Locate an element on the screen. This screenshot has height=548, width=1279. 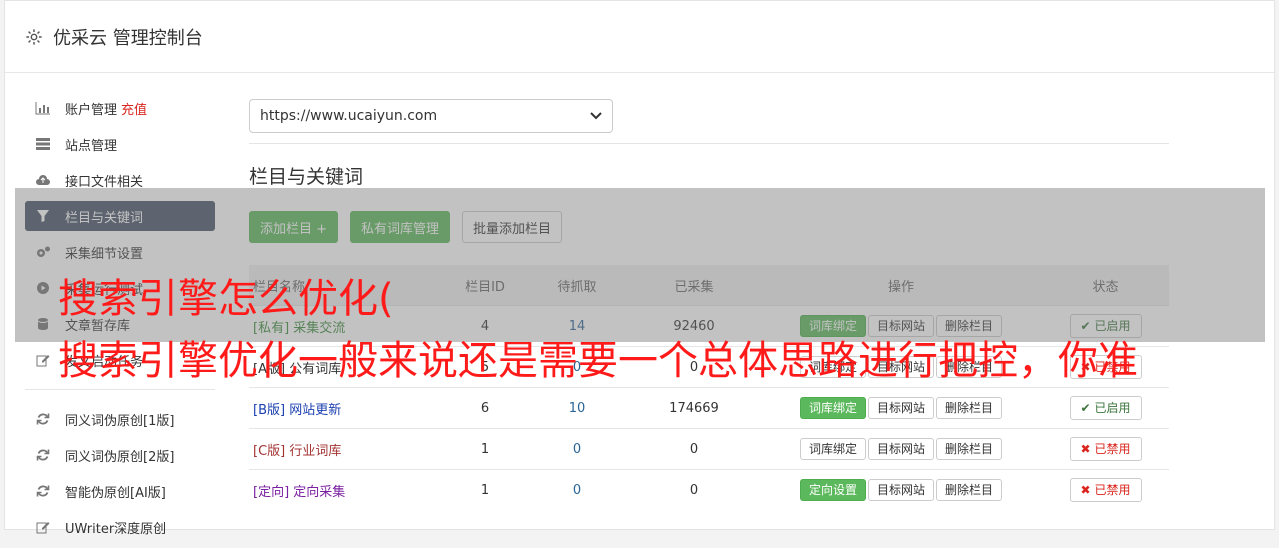
sidebar-item-label: 接口文件相关 is located at coordinates (104, 182).